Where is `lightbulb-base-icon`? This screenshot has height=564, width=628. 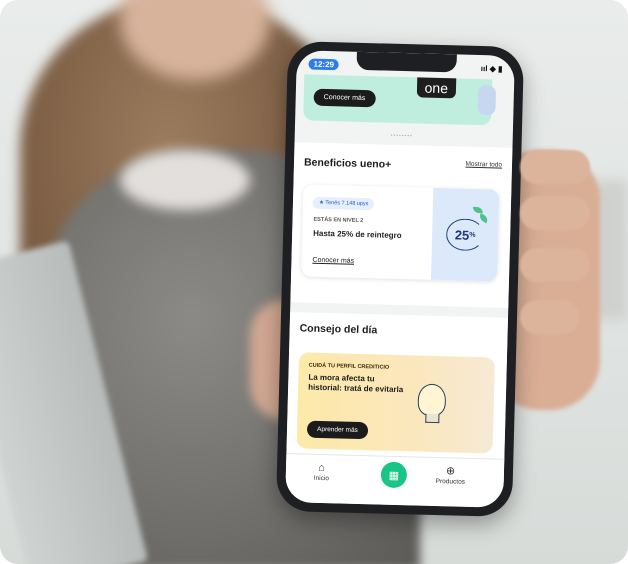
lightbulb-base-icon is located at coordinates (432, 418).